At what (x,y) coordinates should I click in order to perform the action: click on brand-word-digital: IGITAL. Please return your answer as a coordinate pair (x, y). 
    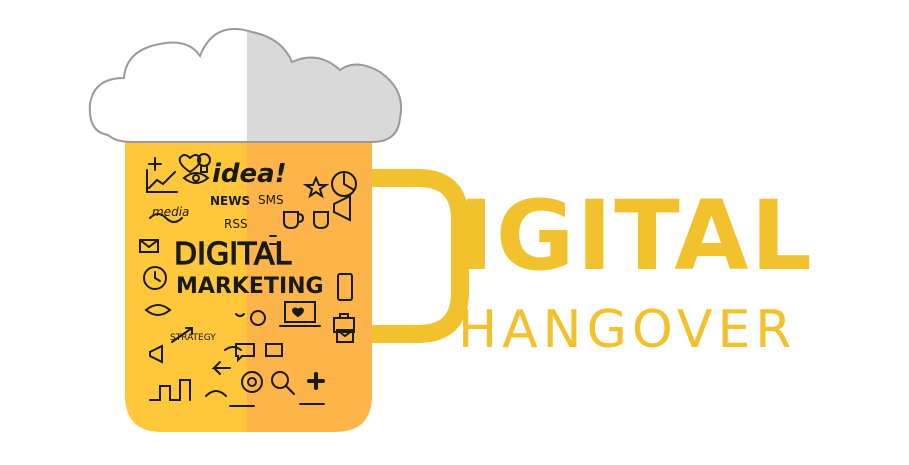
    Looking at the image, I should click on (636, 236).